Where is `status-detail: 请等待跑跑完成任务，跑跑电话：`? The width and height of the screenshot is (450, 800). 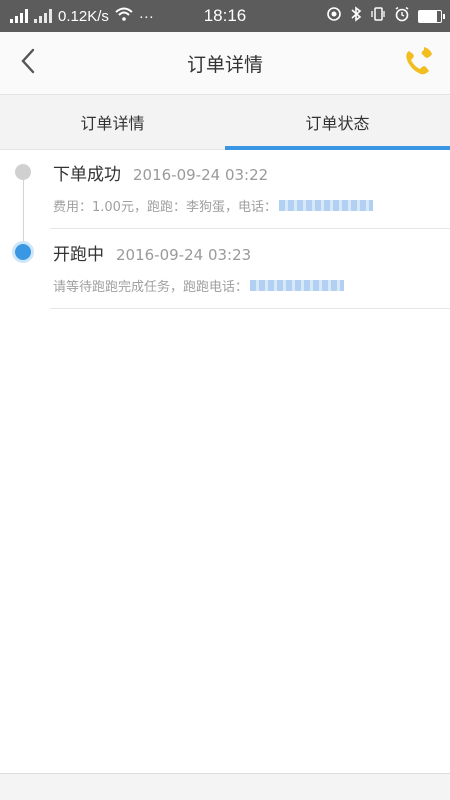 status-detail: 请等待跑跑完成任务，跑跑电话： is located at coordinates (151, 287).